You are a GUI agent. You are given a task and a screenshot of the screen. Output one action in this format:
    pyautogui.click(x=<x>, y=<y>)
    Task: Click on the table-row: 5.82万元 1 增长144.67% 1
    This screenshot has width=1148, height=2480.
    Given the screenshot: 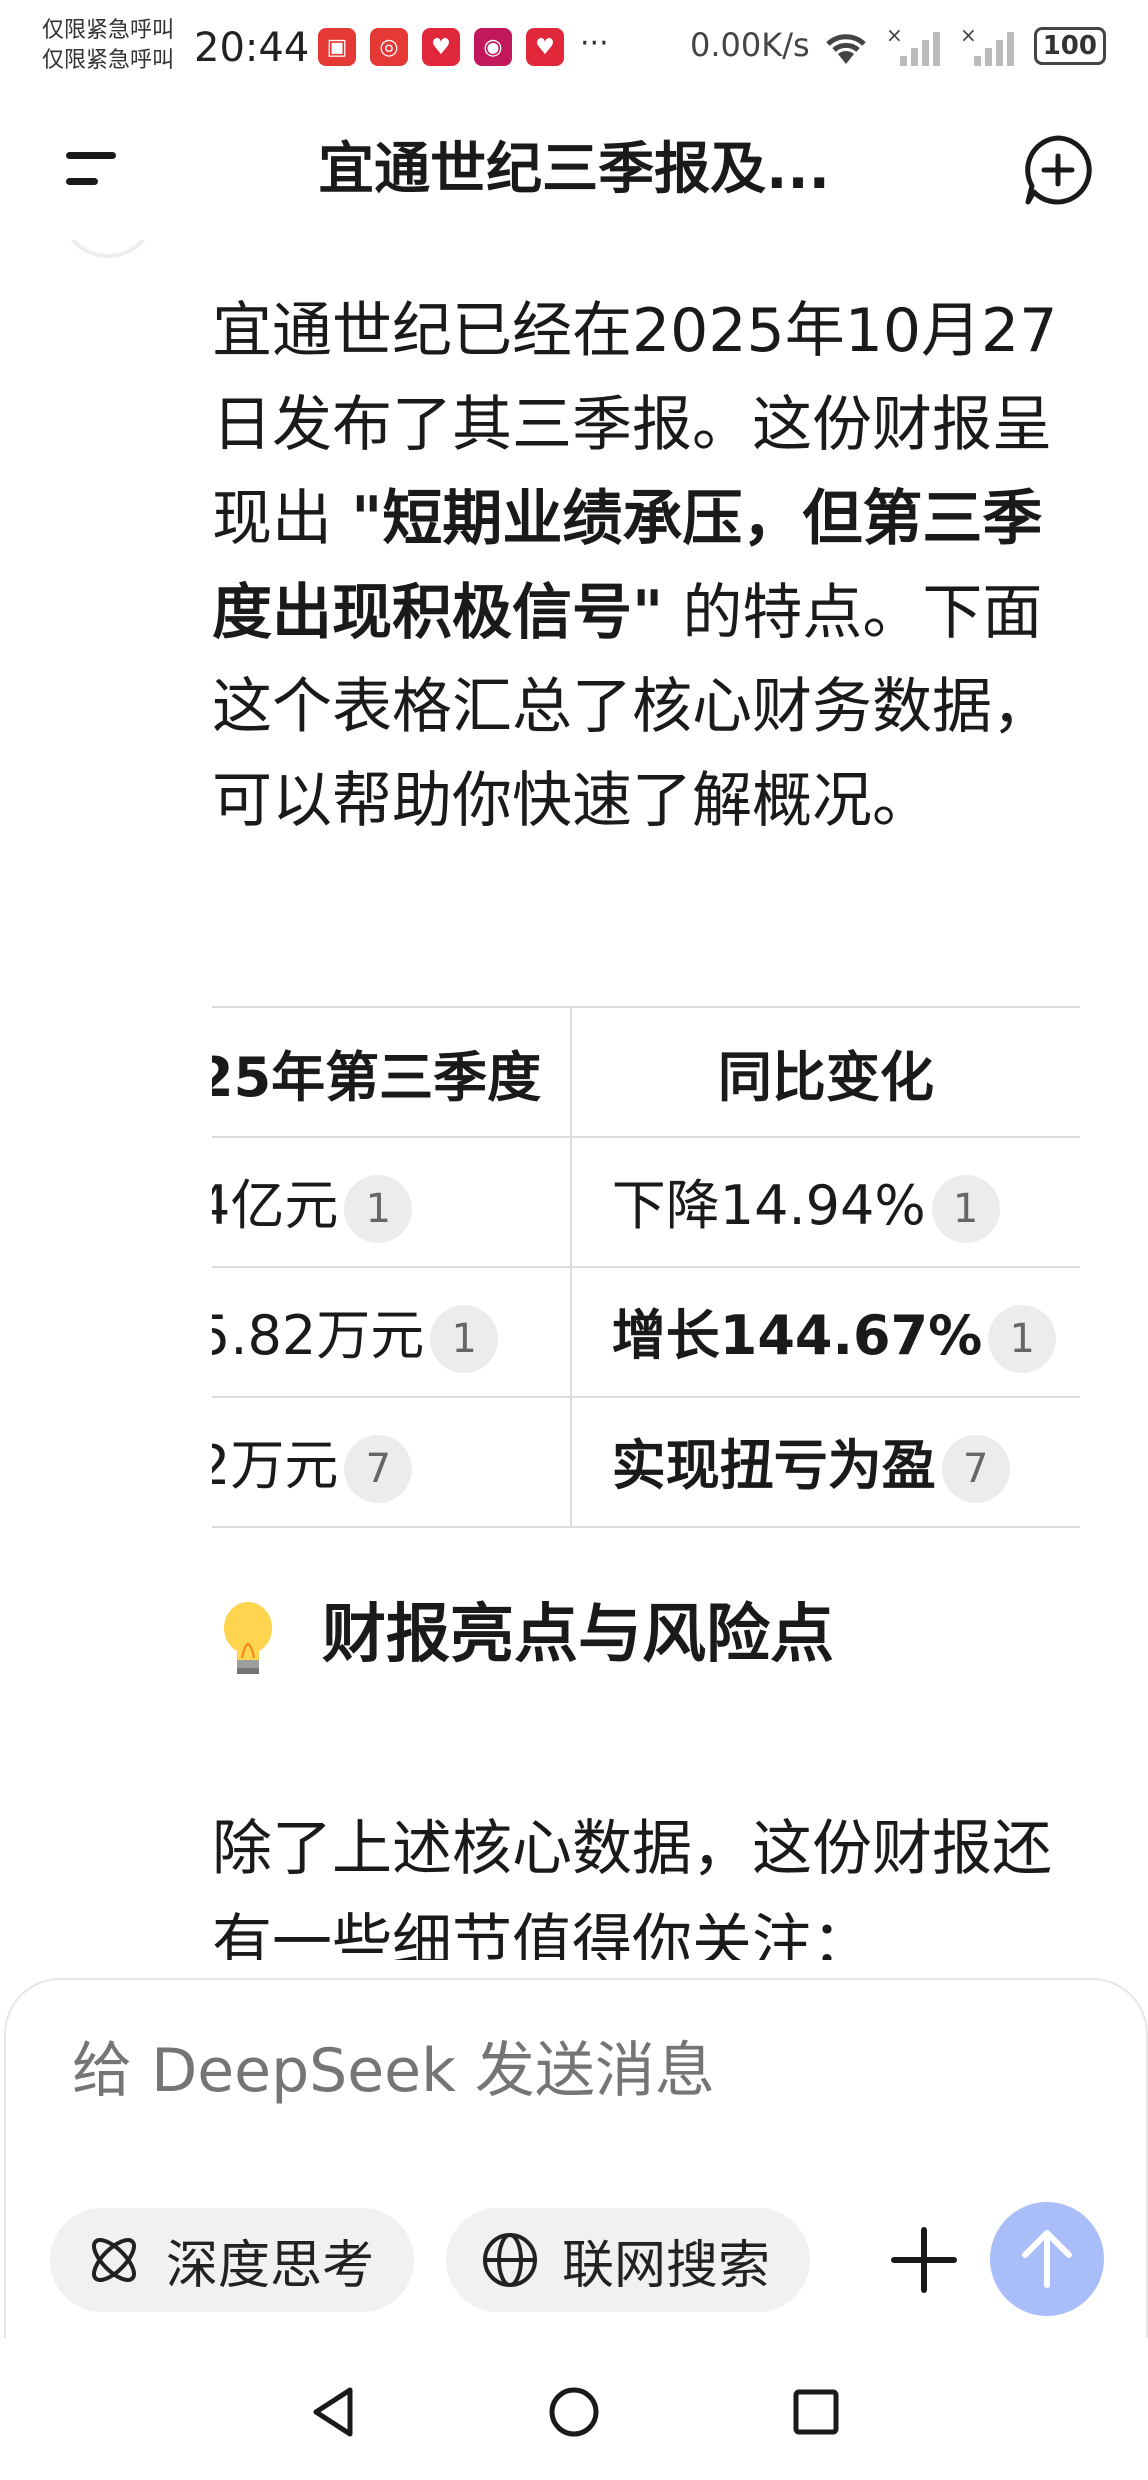 What is the action you would take?
    pyautogui.click(x=646, y=1332)
    